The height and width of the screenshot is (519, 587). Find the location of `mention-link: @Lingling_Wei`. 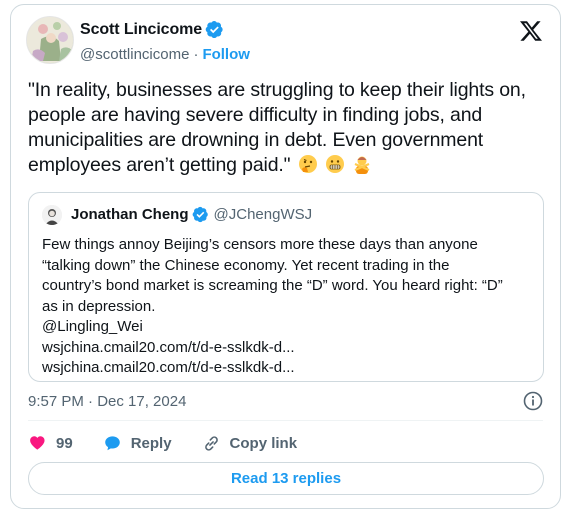

mention-link: @Lingling_Wei is located at coordinates (287, 327).